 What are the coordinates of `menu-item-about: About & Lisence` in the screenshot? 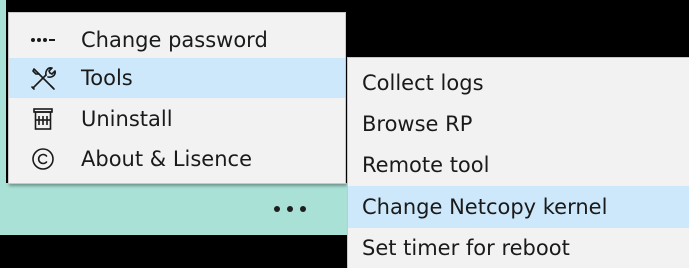 It's located at (177, 159).